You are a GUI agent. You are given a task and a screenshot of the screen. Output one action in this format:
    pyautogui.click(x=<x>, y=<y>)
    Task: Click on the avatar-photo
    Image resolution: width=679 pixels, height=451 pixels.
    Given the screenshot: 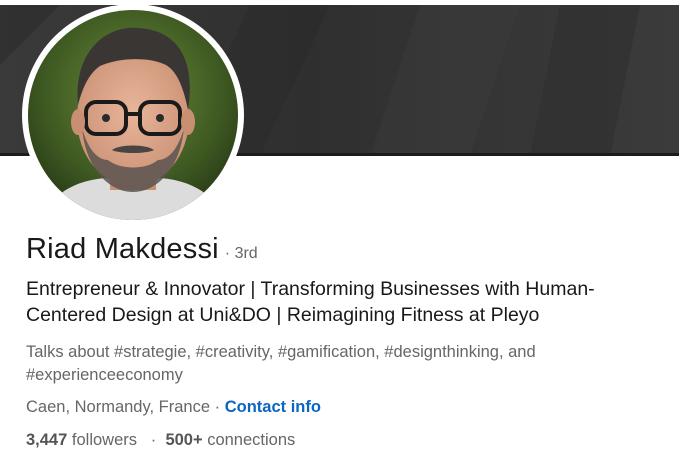 What is the action you would take?
    pyautogui.click(x=133, y=115)
    